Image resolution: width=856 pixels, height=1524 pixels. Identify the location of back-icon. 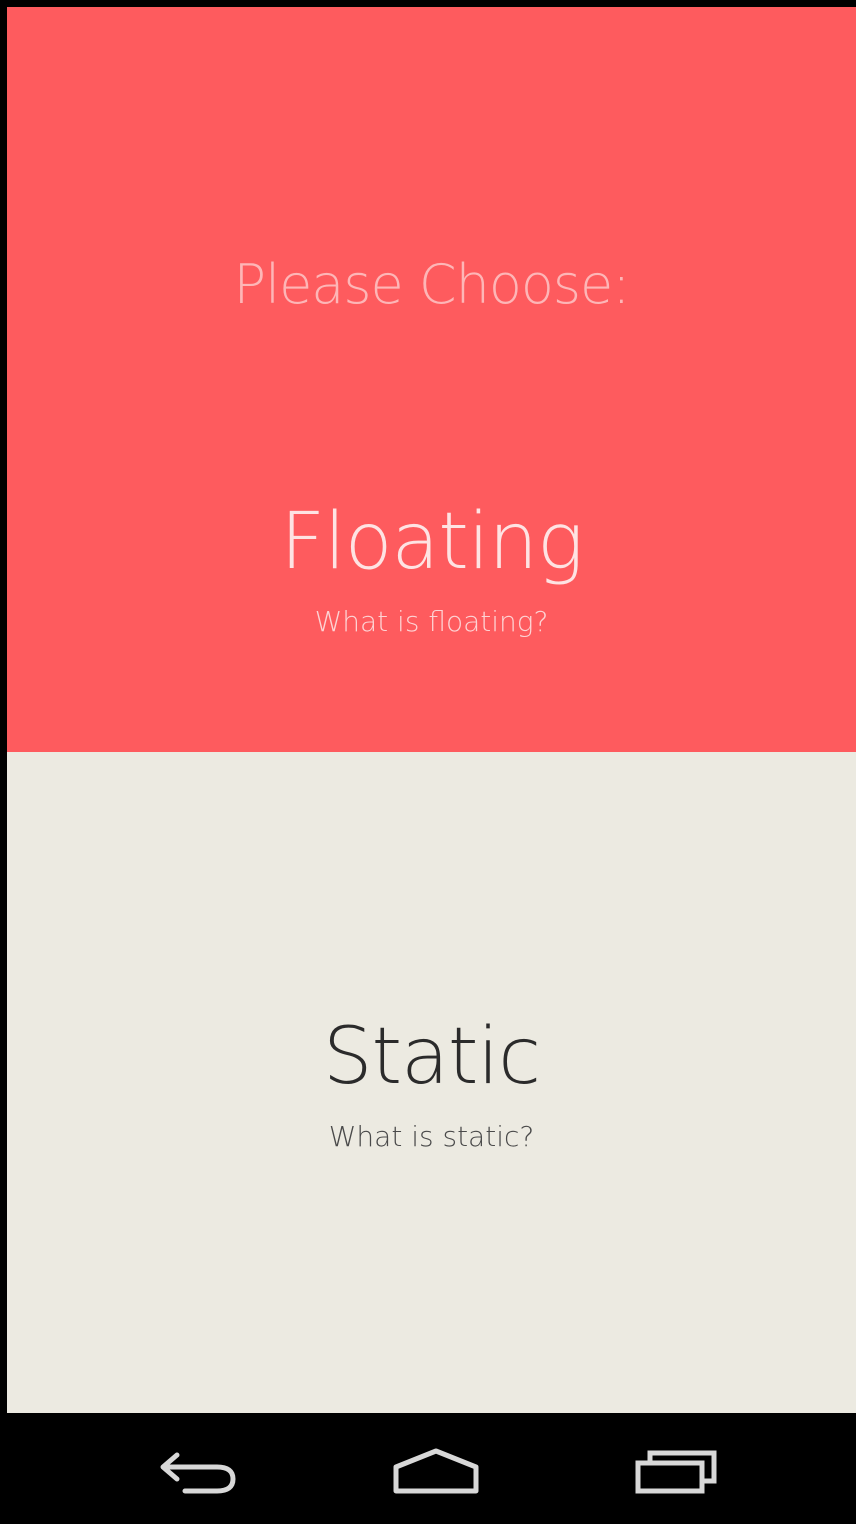
(198, 1473).